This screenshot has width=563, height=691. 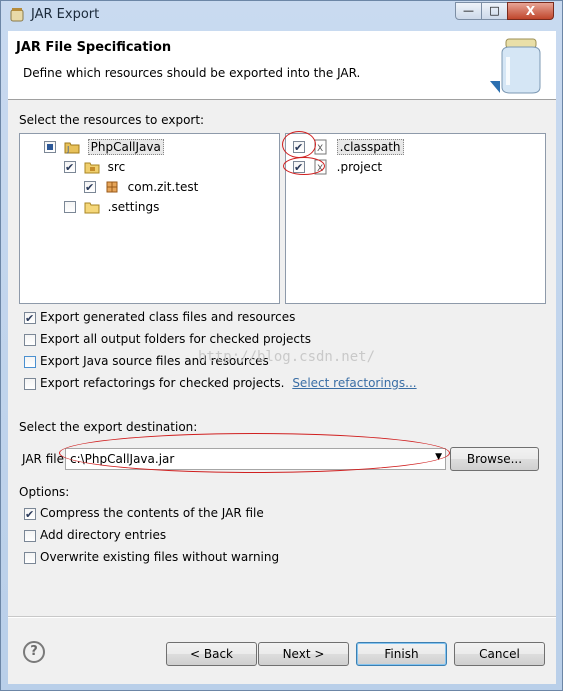 I want to click on tree-label-src: src, so click(x=116, y=166).